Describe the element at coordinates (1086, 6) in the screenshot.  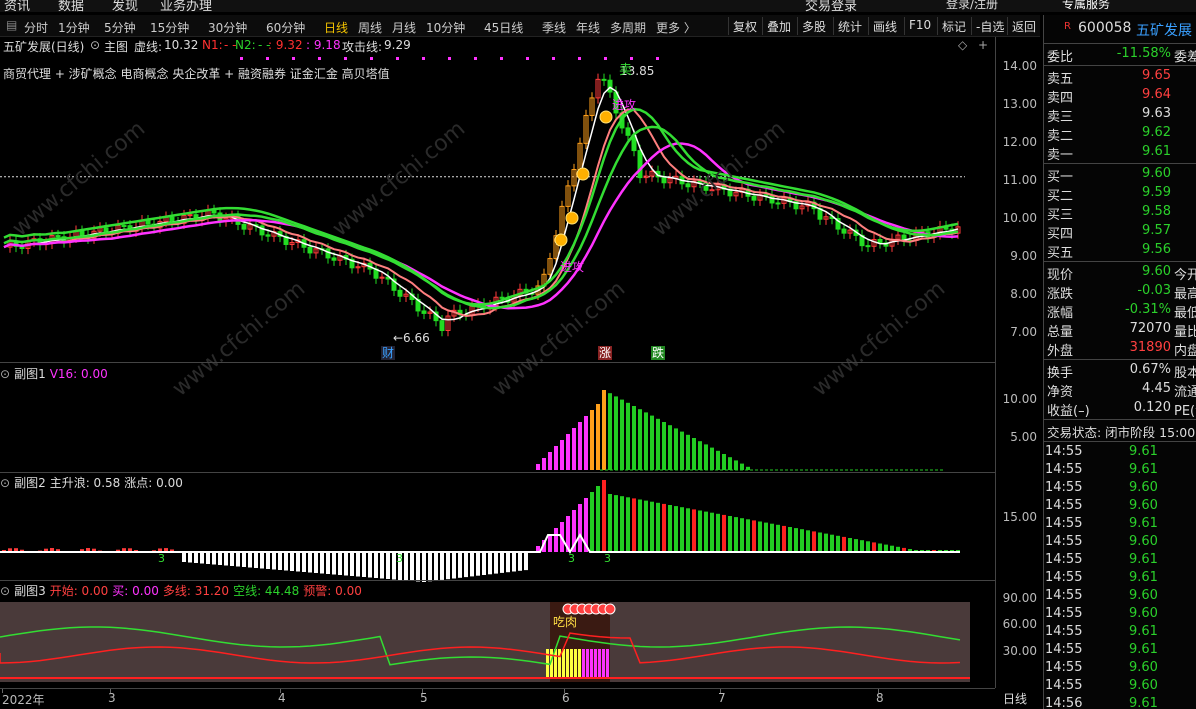
I see `exclusive-service-button: 专属服务` at that location.